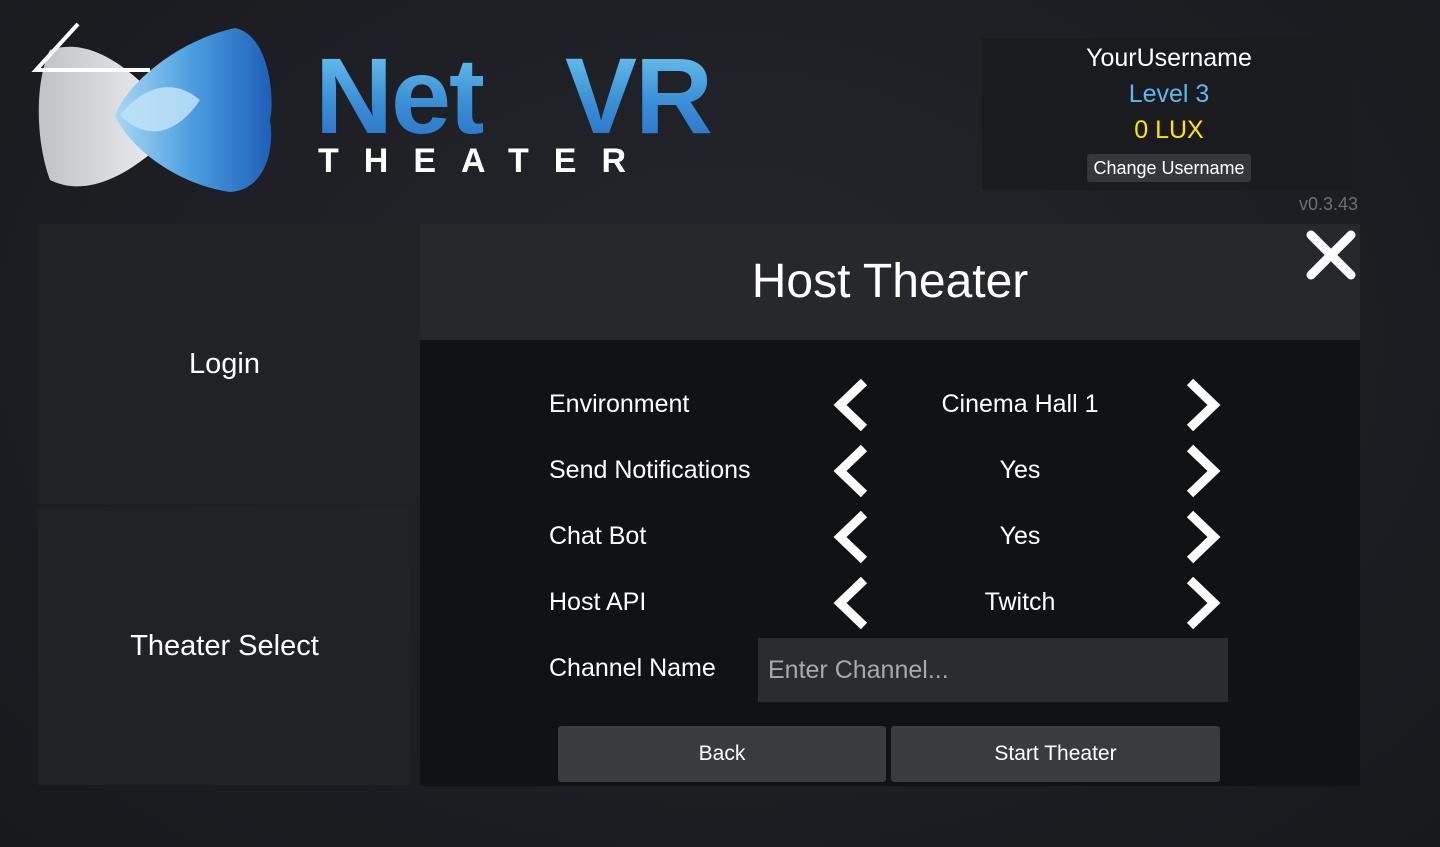 The image size is (1440, 847). I want to click on logo-word-net: Net, so click(400, 95).